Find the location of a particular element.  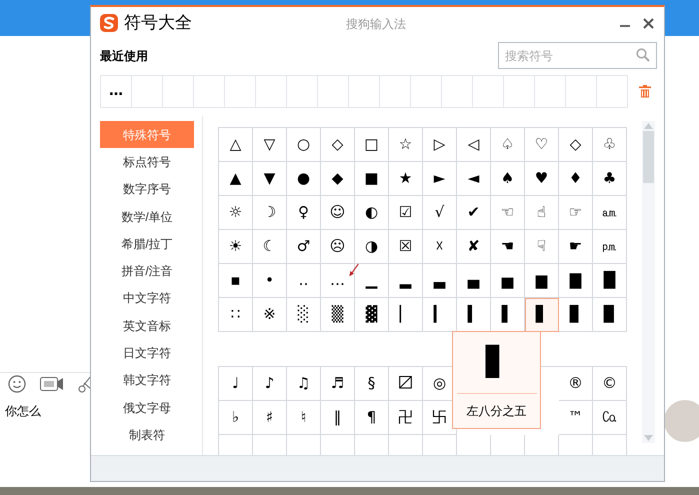

symbol-cell: ♣ is located at coordinates (610, 179).